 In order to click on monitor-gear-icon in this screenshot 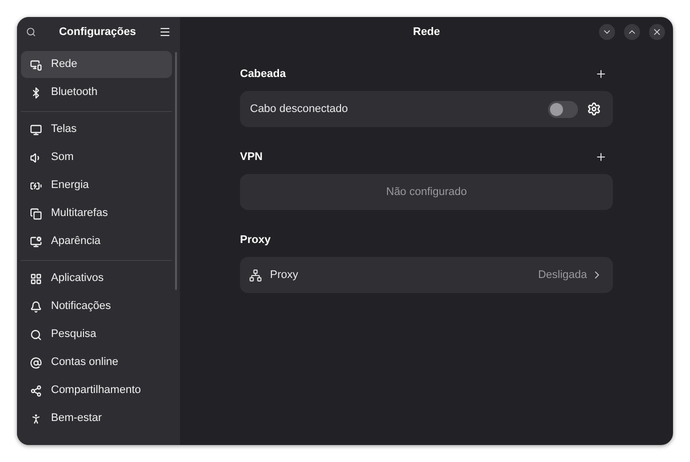, I will do `click(36, 242)`.